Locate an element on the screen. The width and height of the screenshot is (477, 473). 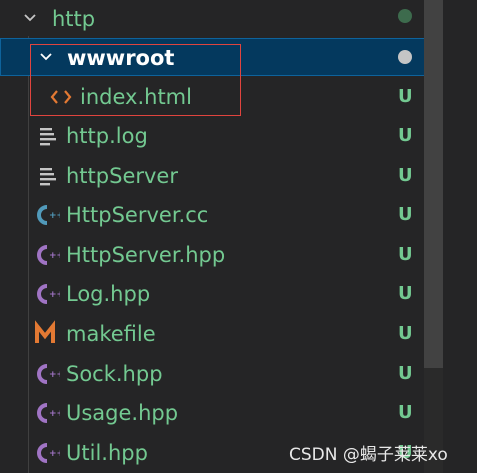
folder-wwwroot-row: wwwroot is located at coordinates (221, 57).